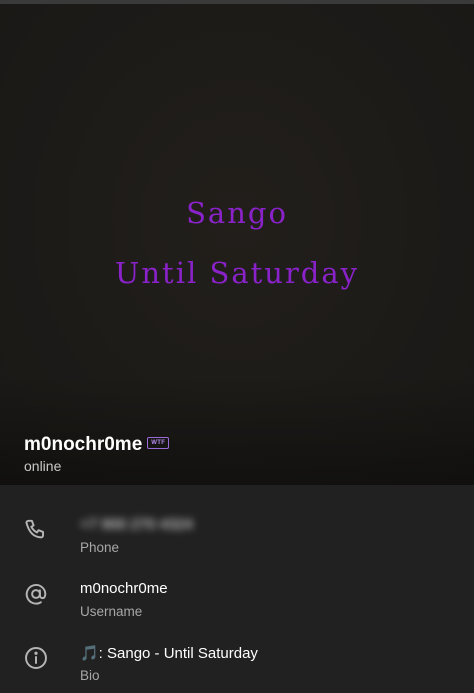  Describe the element at coordinates (111, 611) in the screenshot. I see `username-label: Username` at that location.